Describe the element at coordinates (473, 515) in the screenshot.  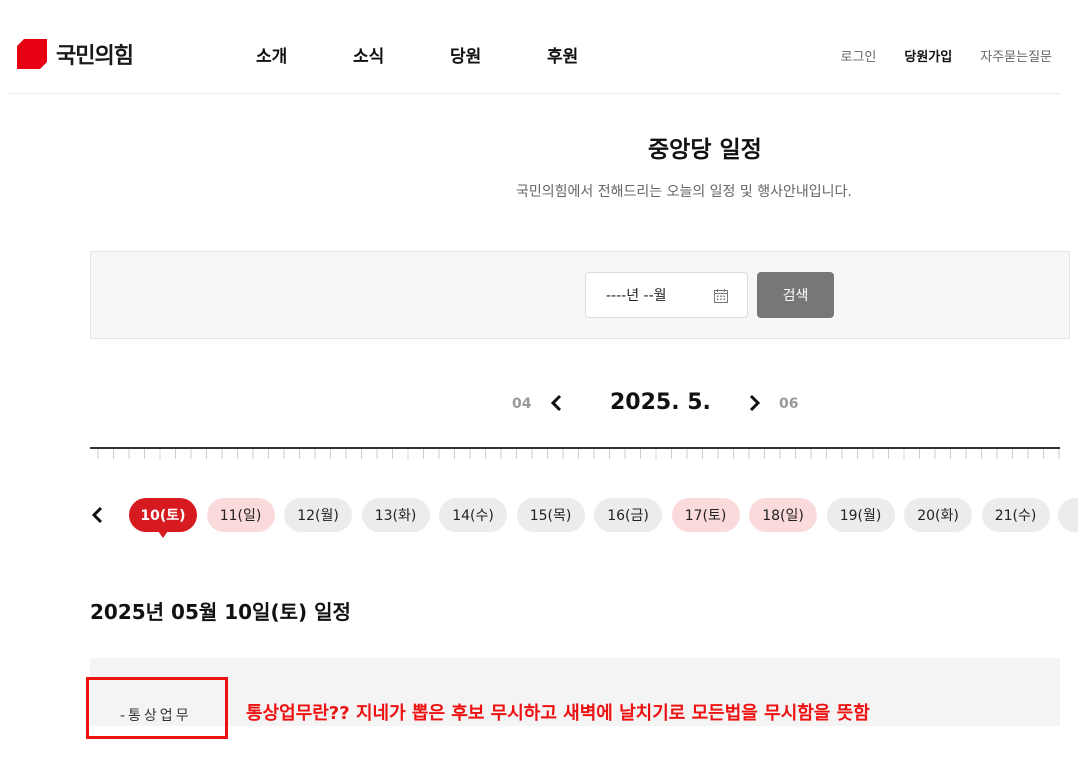
I see `day-chip: 14(수)` at that location.